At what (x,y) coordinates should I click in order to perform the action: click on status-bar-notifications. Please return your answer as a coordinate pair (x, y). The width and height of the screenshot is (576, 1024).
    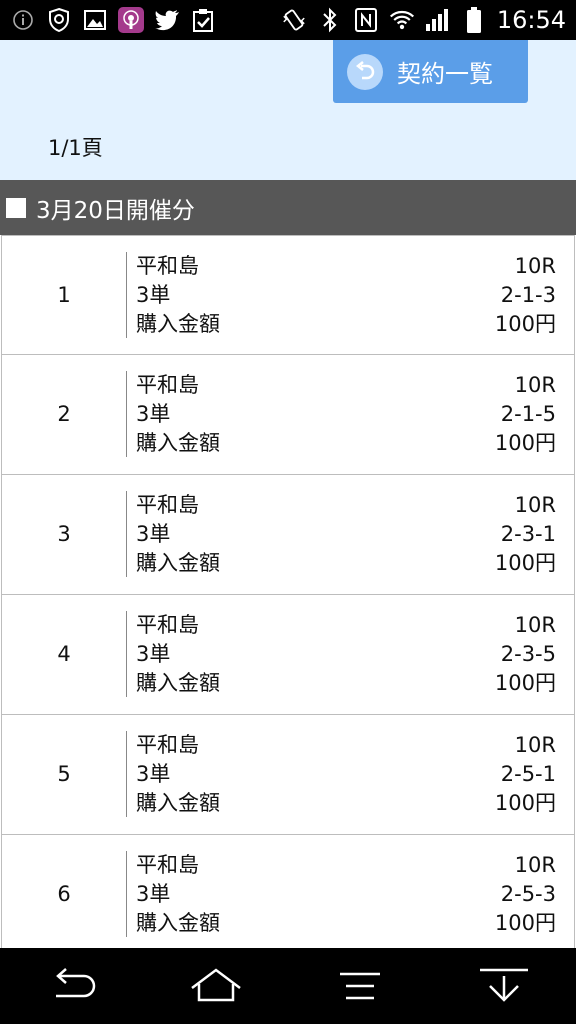
    Looking at the image, I should click on (113, 20).